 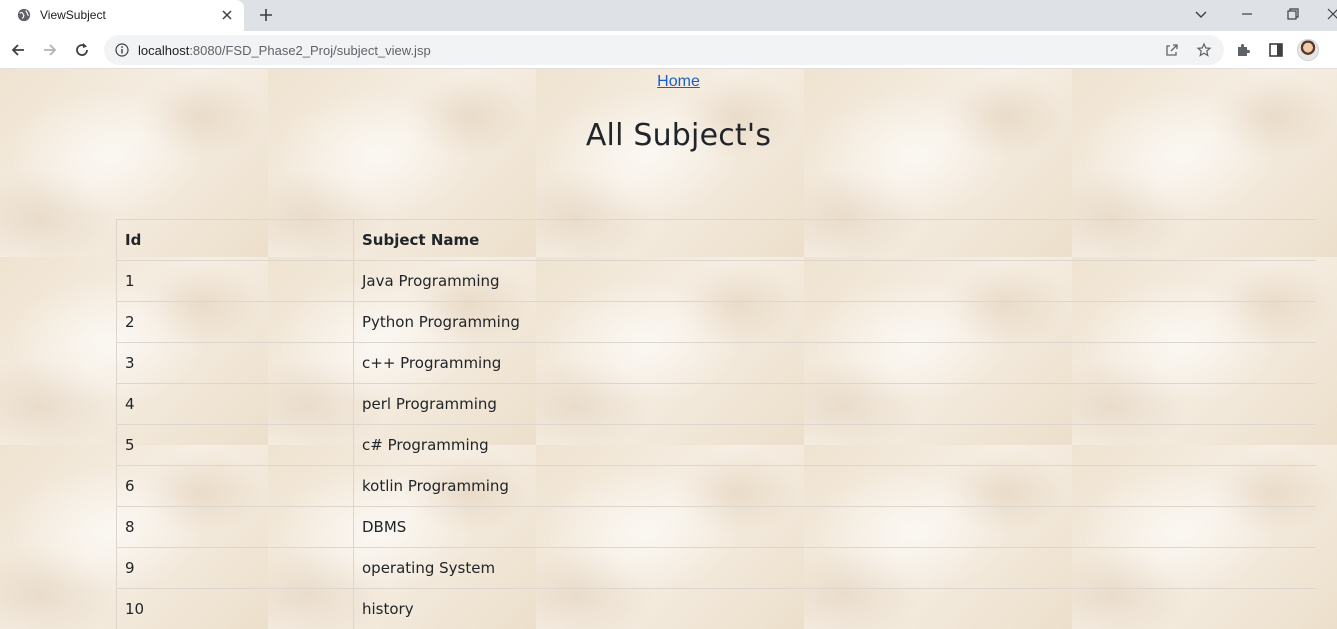 What do you see at coordinates (73, 15) in the screenshot?
I see `tab-title: ViewSubject` at bounding box center [73, 15].